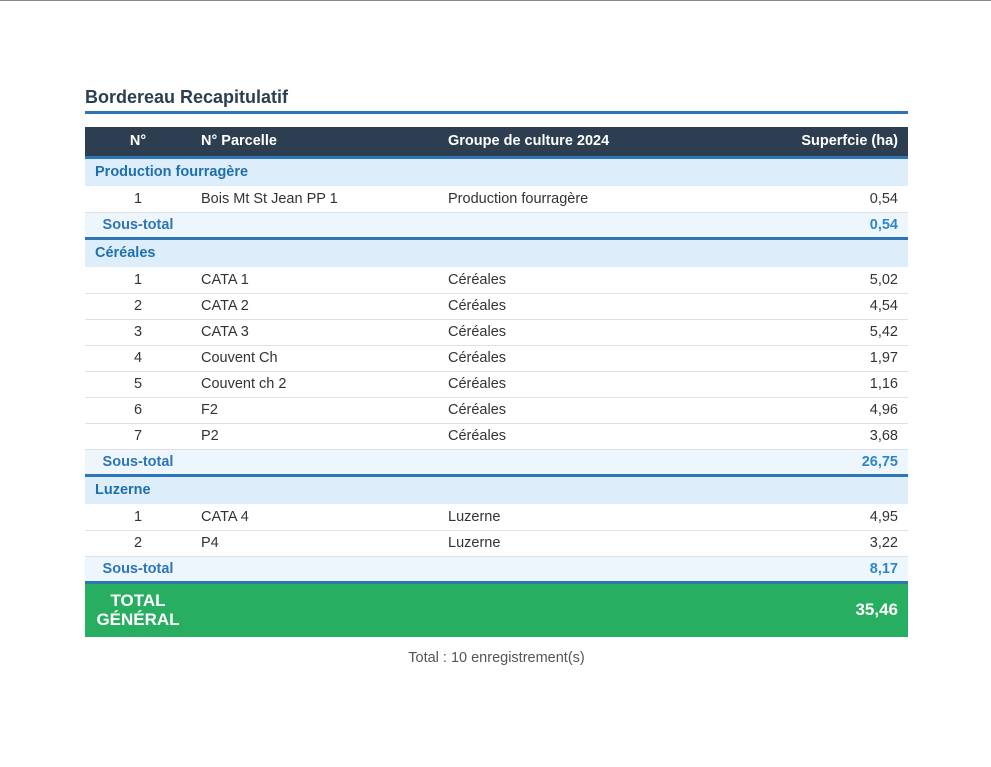 The image size is (991, 767). Describe the element at coordinates (314, 436) in the screenshot. I see `row-parcelle: P2` at that location.